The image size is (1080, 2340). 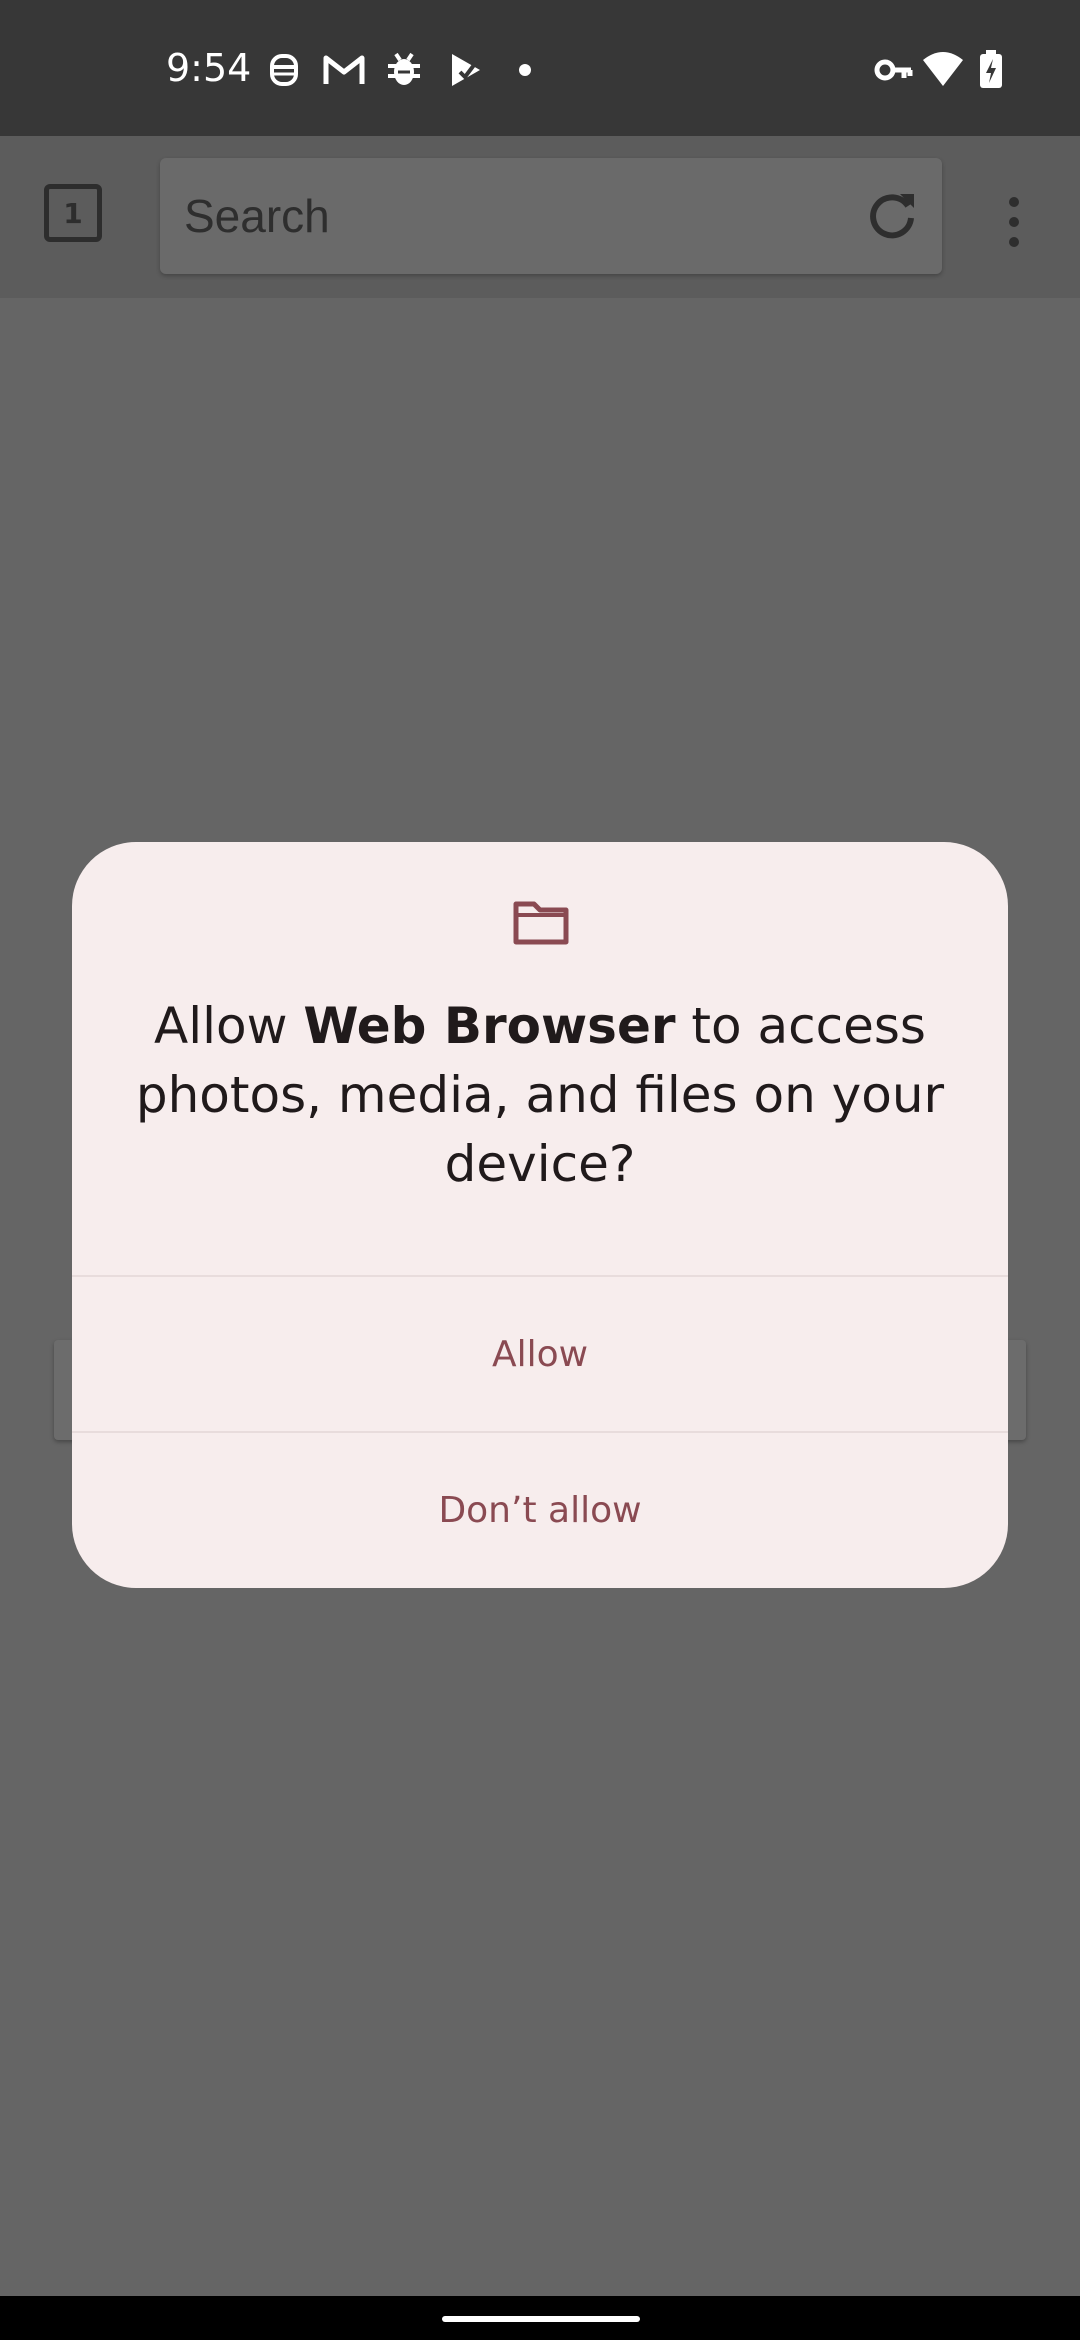 I want to click on status-time: 9:54, so click(x=209, y=68).